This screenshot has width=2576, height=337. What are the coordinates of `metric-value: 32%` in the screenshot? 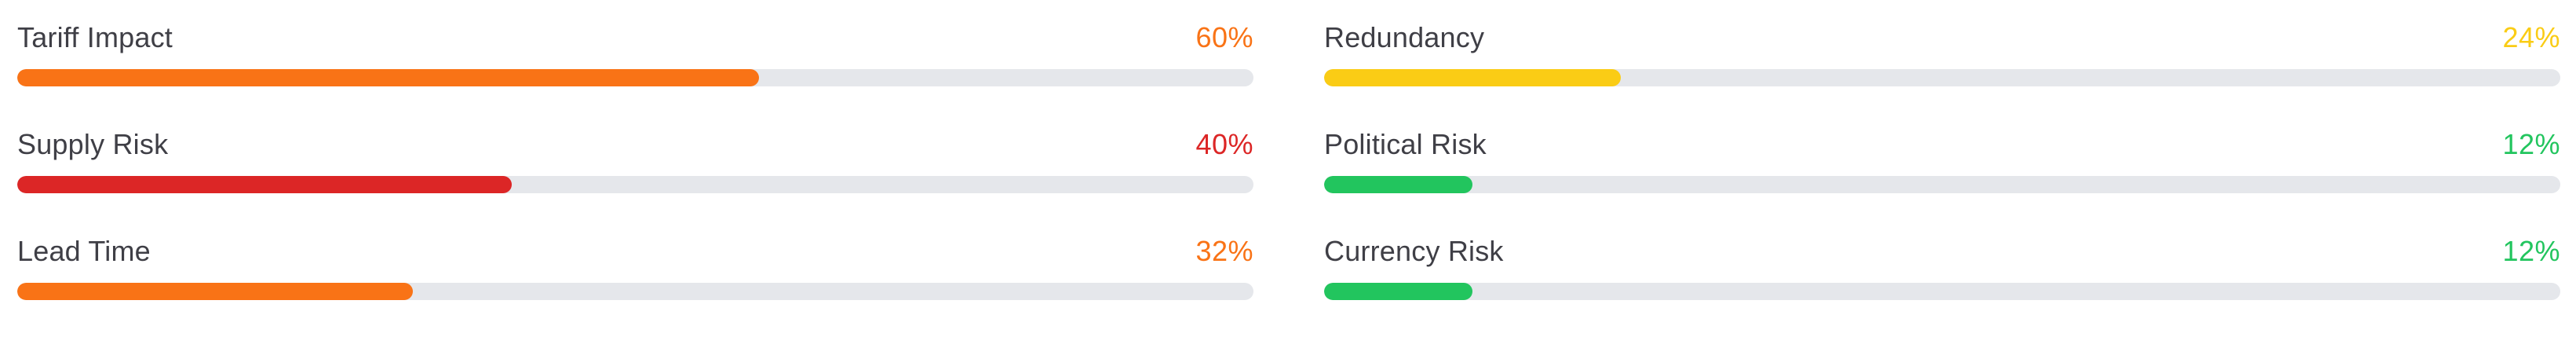 It's located at (1224, 251).